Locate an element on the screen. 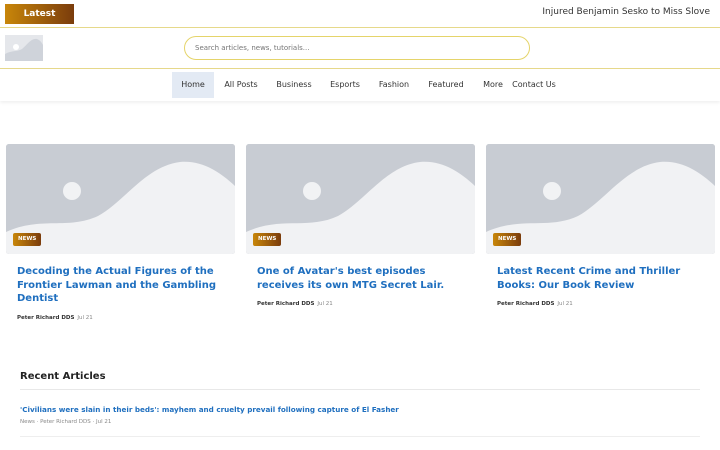  nav-item-business: Business is located at coordinates (294, 85).